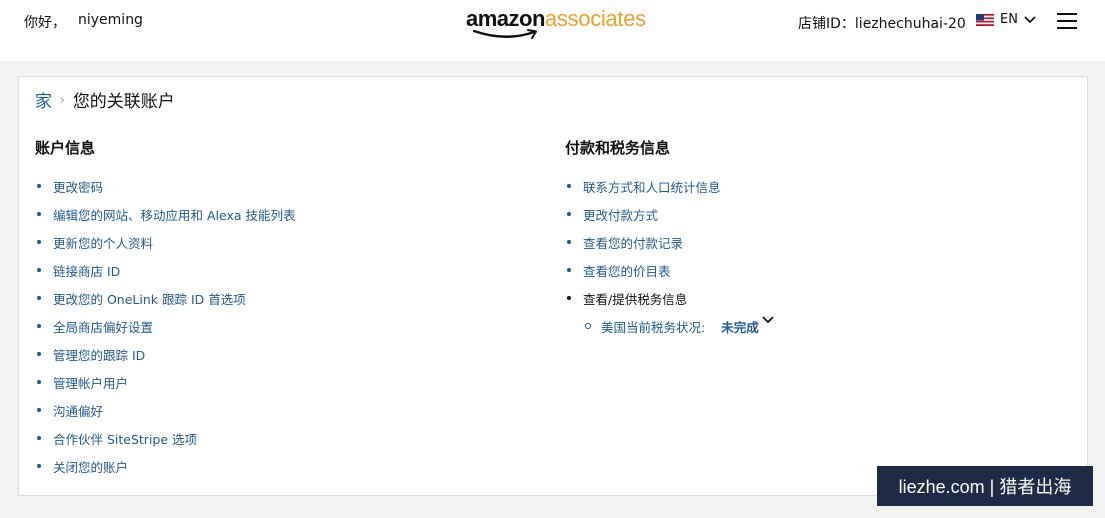 This screenshot has width=1105, height=518. I want to click on list-item: 查看您的价目表, so click(670, 270).